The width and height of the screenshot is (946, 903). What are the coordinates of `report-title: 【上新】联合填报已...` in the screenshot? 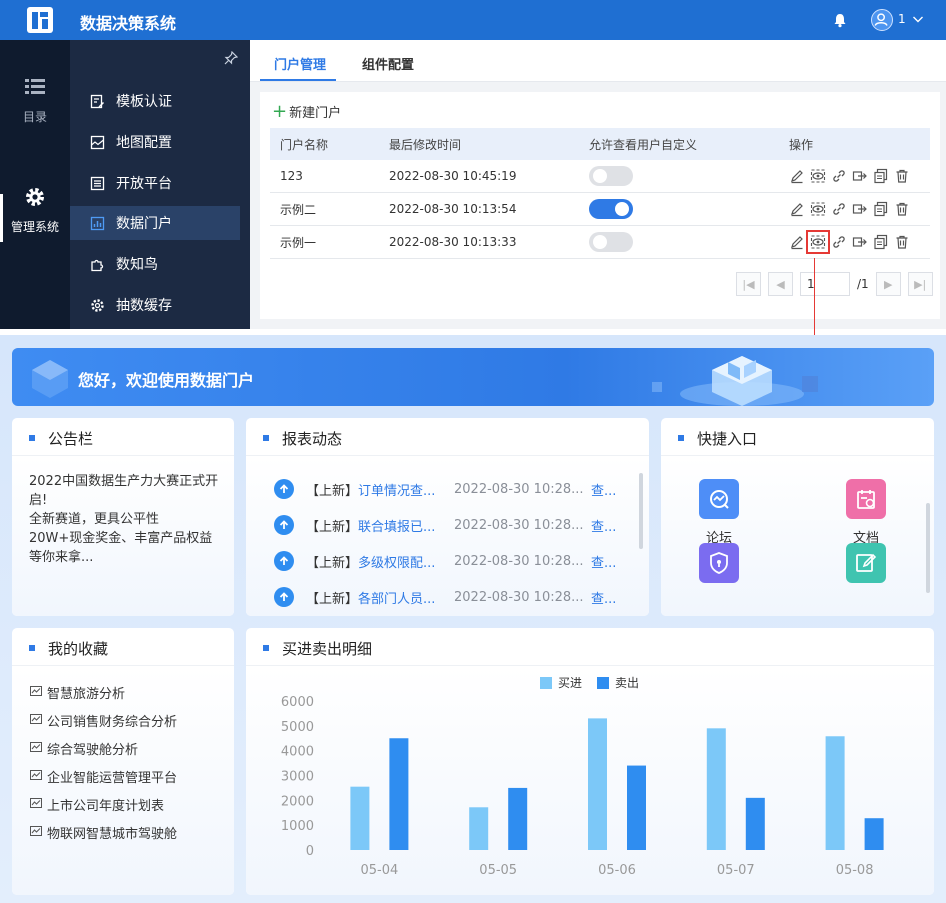 It's located at (380, 525).